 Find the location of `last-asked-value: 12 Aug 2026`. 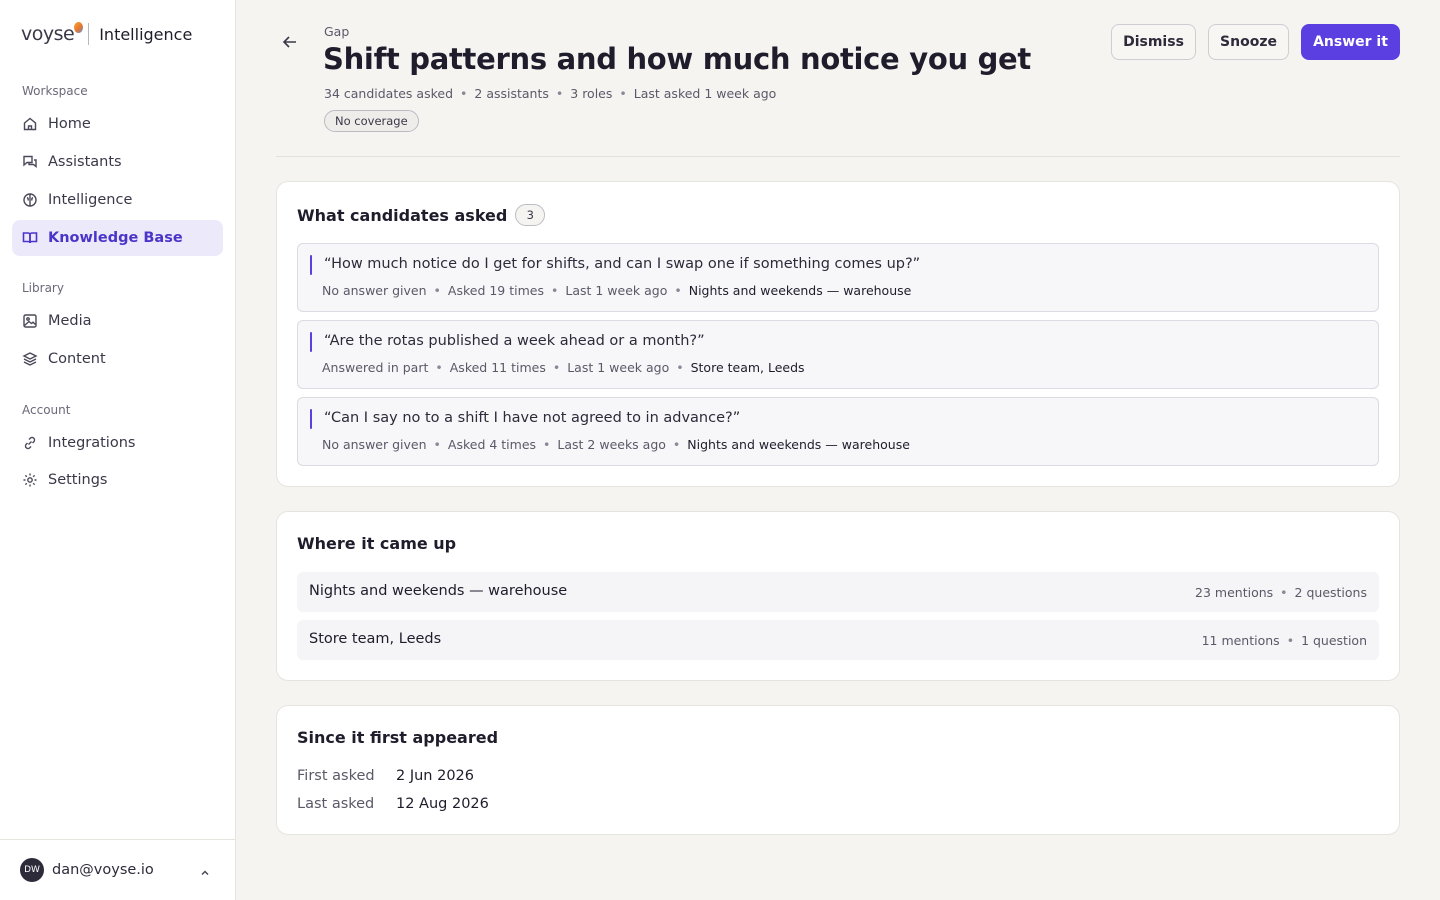

last-asked-value: 12 Aug 2026 is located at coordinates (442, 804).